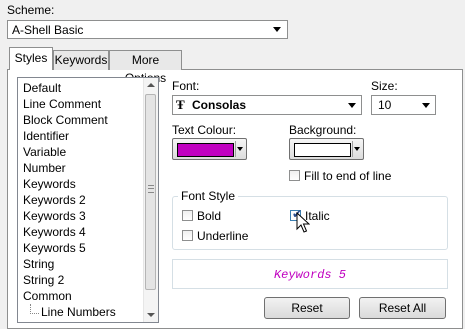  What do you see at coordinates (151, 315) in the screenshot?
I see `scroll-down-icon` at bounding box center [151, 315].